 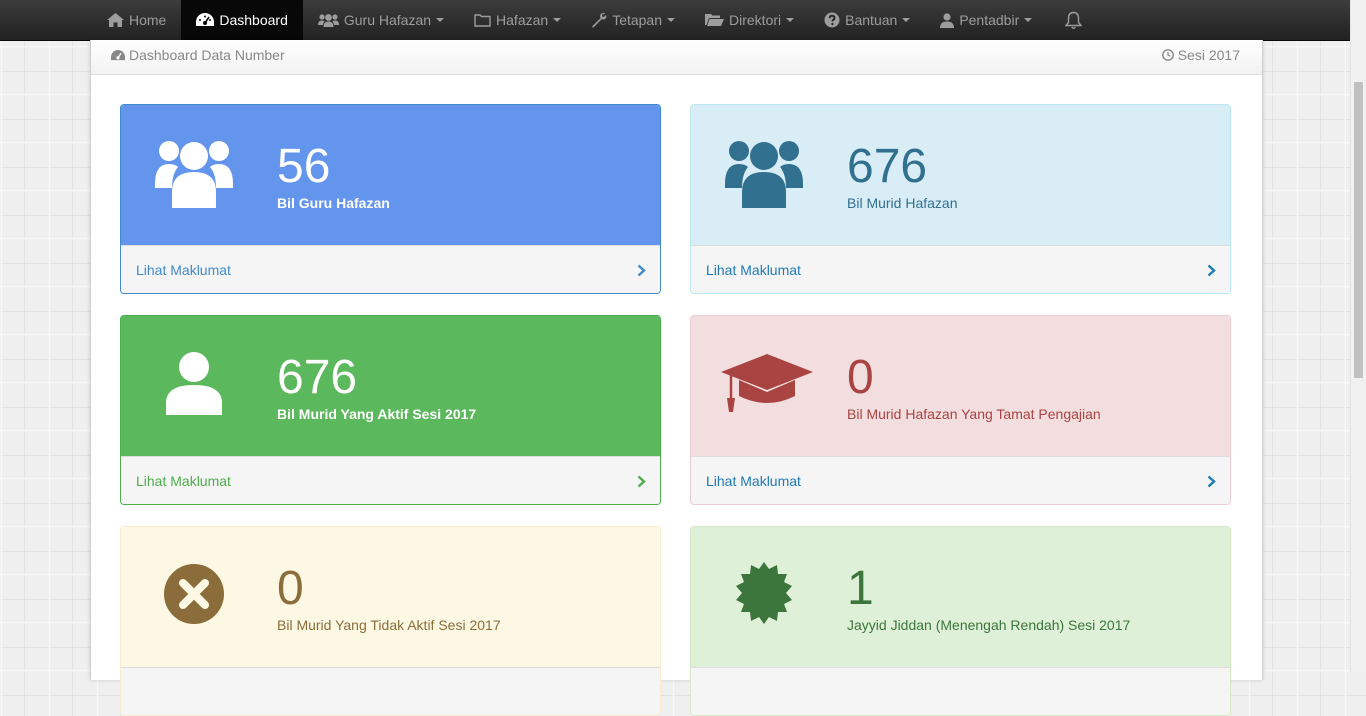 What do you see at coordinates (253, 20) in the screenshot?
I see `nav-dashboard-label: Dashboard` at bounding box center [253, 20].